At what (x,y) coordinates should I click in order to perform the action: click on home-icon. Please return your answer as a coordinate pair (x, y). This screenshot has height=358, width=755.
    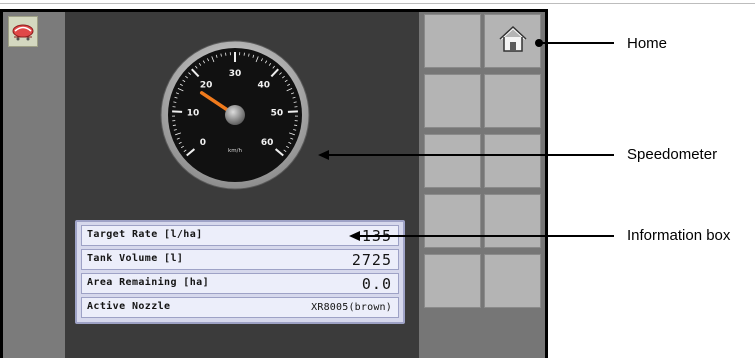
    Looking at the image, I should click on (513, 38).